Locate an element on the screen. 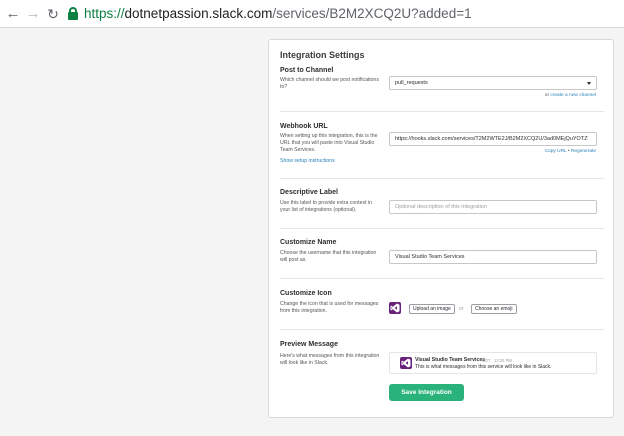 The image size is (624, 436). url-scheme: https:// is located at coordinates (104, 13).